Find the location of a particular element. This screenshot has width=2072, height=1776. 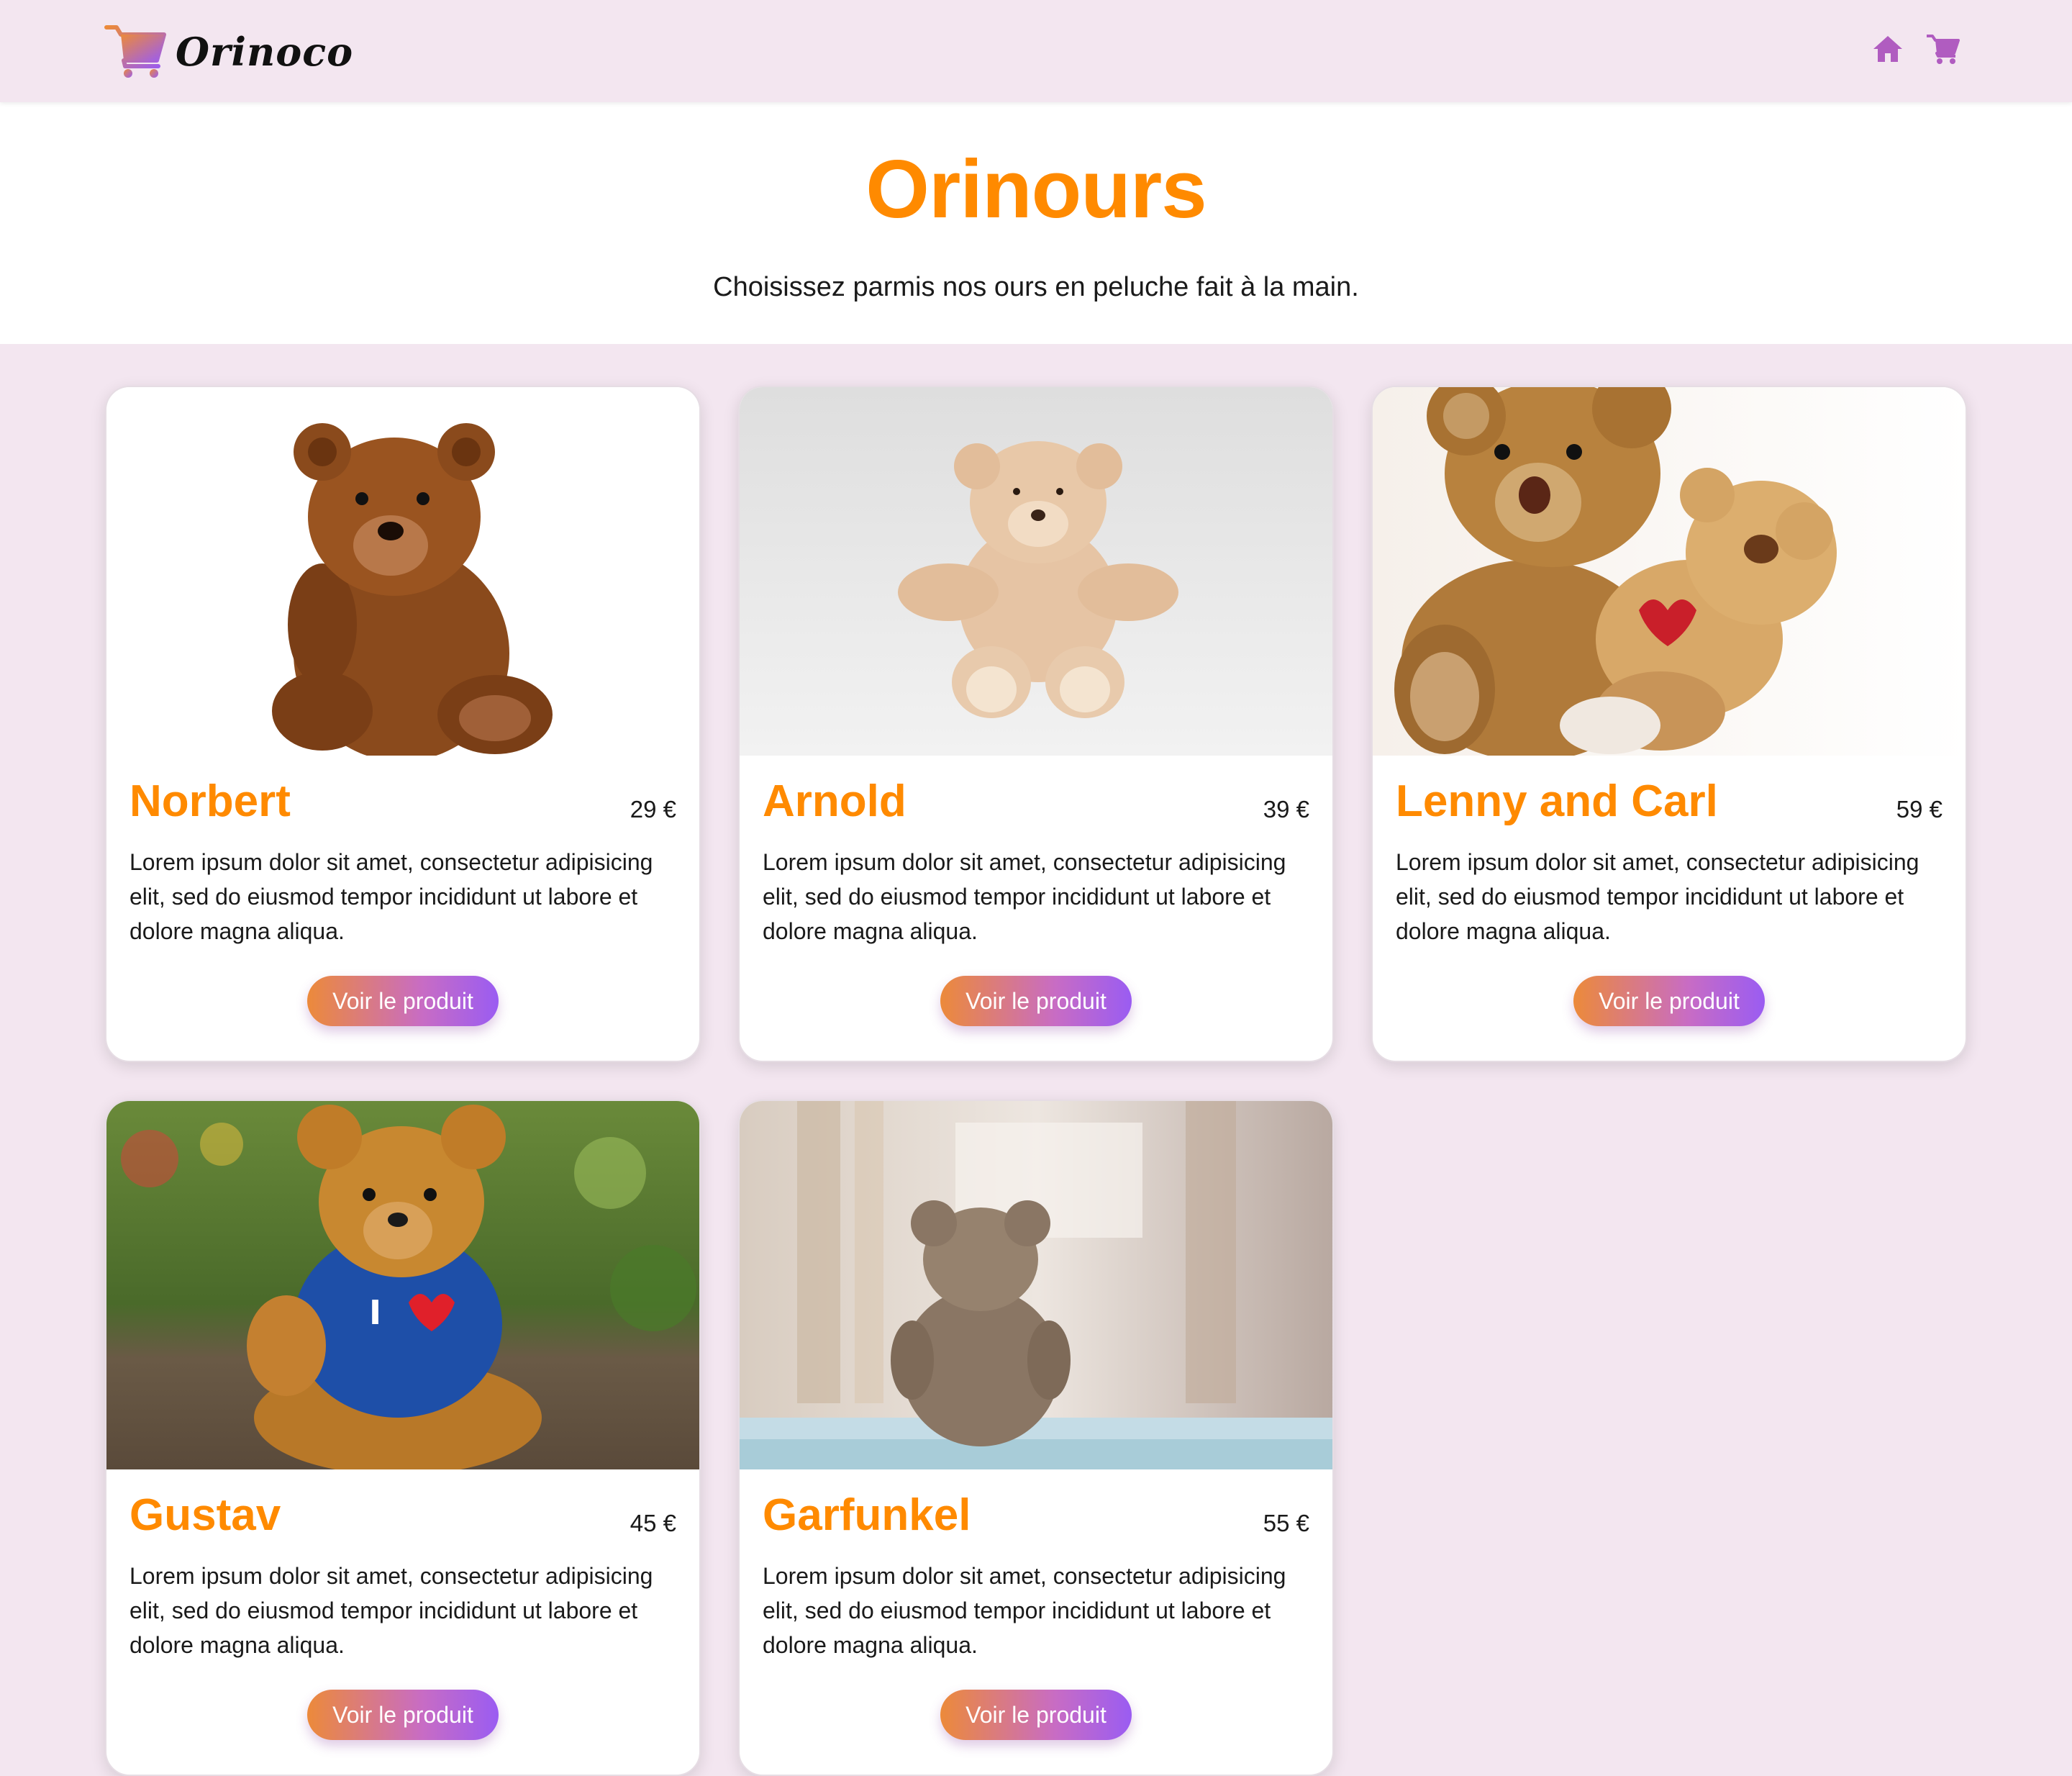

brand-link: Orinoco is located at coordinates (229, 52).